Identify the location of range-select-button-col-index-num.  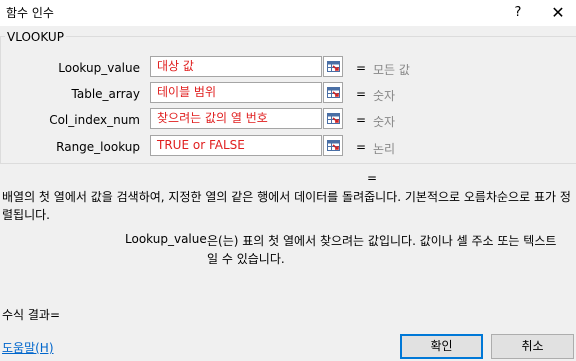
(333, 118).